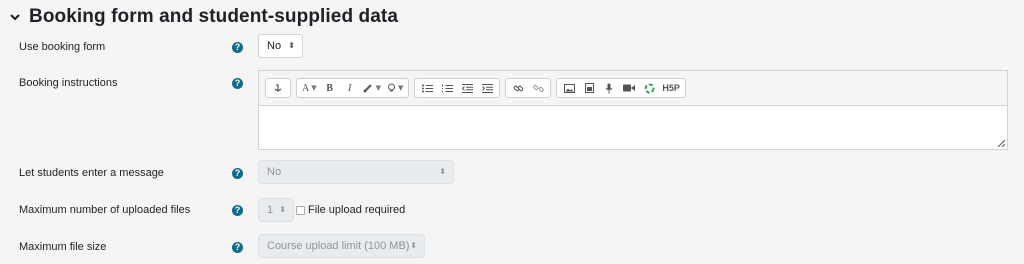 The image size is (1024, 264). I want to click on max-file-size-select: Course upload limit (100 MB) ⬍, so click(341, 246).